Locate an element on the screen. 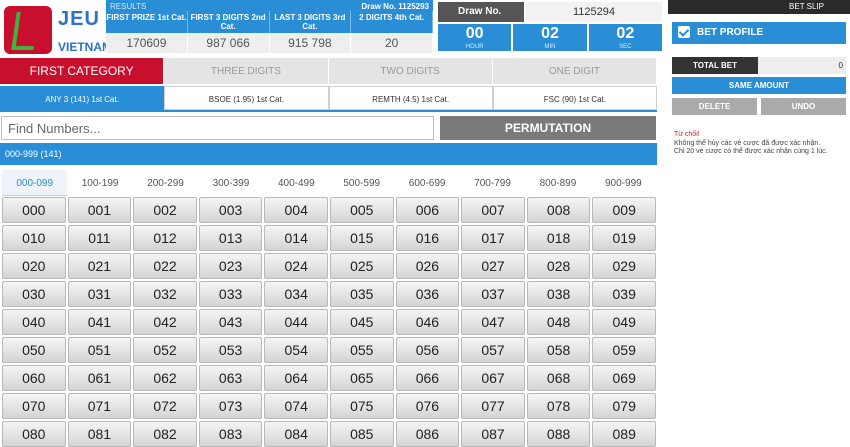  number-button: 020 is located at coordinates (34, 266).